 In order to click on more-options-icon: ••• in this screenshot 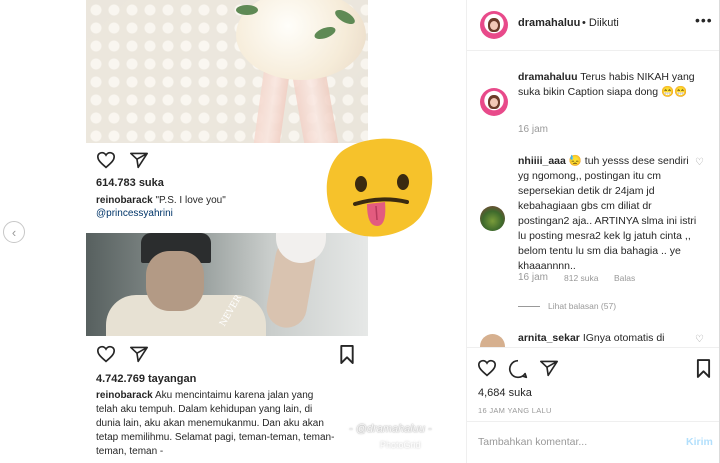, I will do `click(704, 20)`.